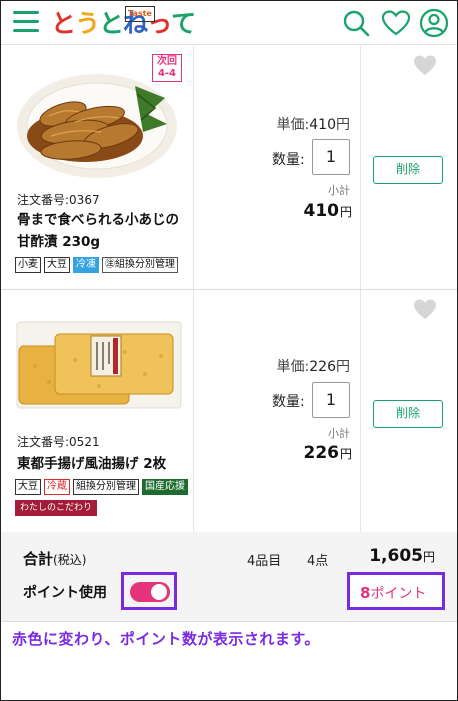 The height and width of the screenshot is (701, 458). What do you see at coordinates (318, 561) in the screenshot?
I see `piece-count: 4点` at bounding box center [318, 561].